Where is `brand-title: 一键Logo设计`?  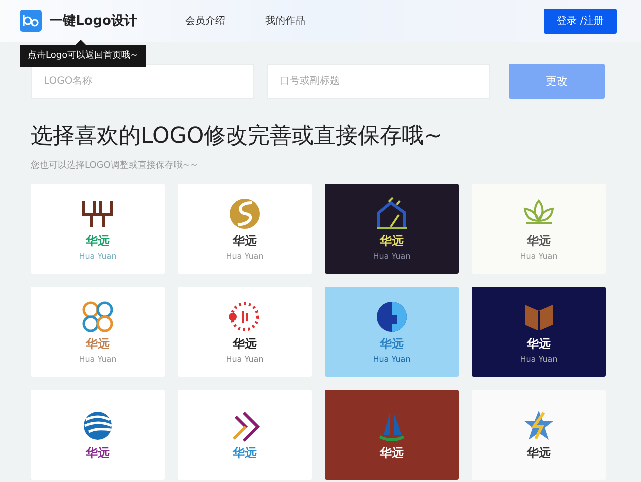
brand-title: 一键Logo设计 is located at coordinates (94, 21).